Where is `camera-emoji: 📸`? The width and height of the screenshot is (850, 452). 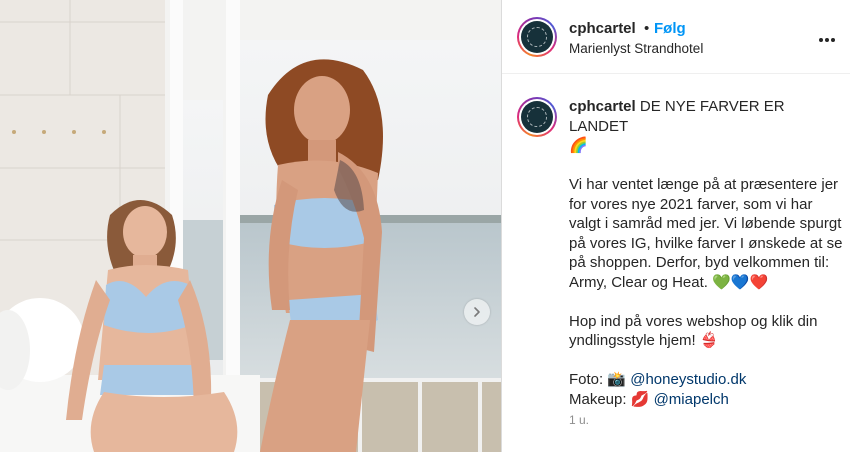 camera-emoji: 📸 is located at coordinates (617, 379).